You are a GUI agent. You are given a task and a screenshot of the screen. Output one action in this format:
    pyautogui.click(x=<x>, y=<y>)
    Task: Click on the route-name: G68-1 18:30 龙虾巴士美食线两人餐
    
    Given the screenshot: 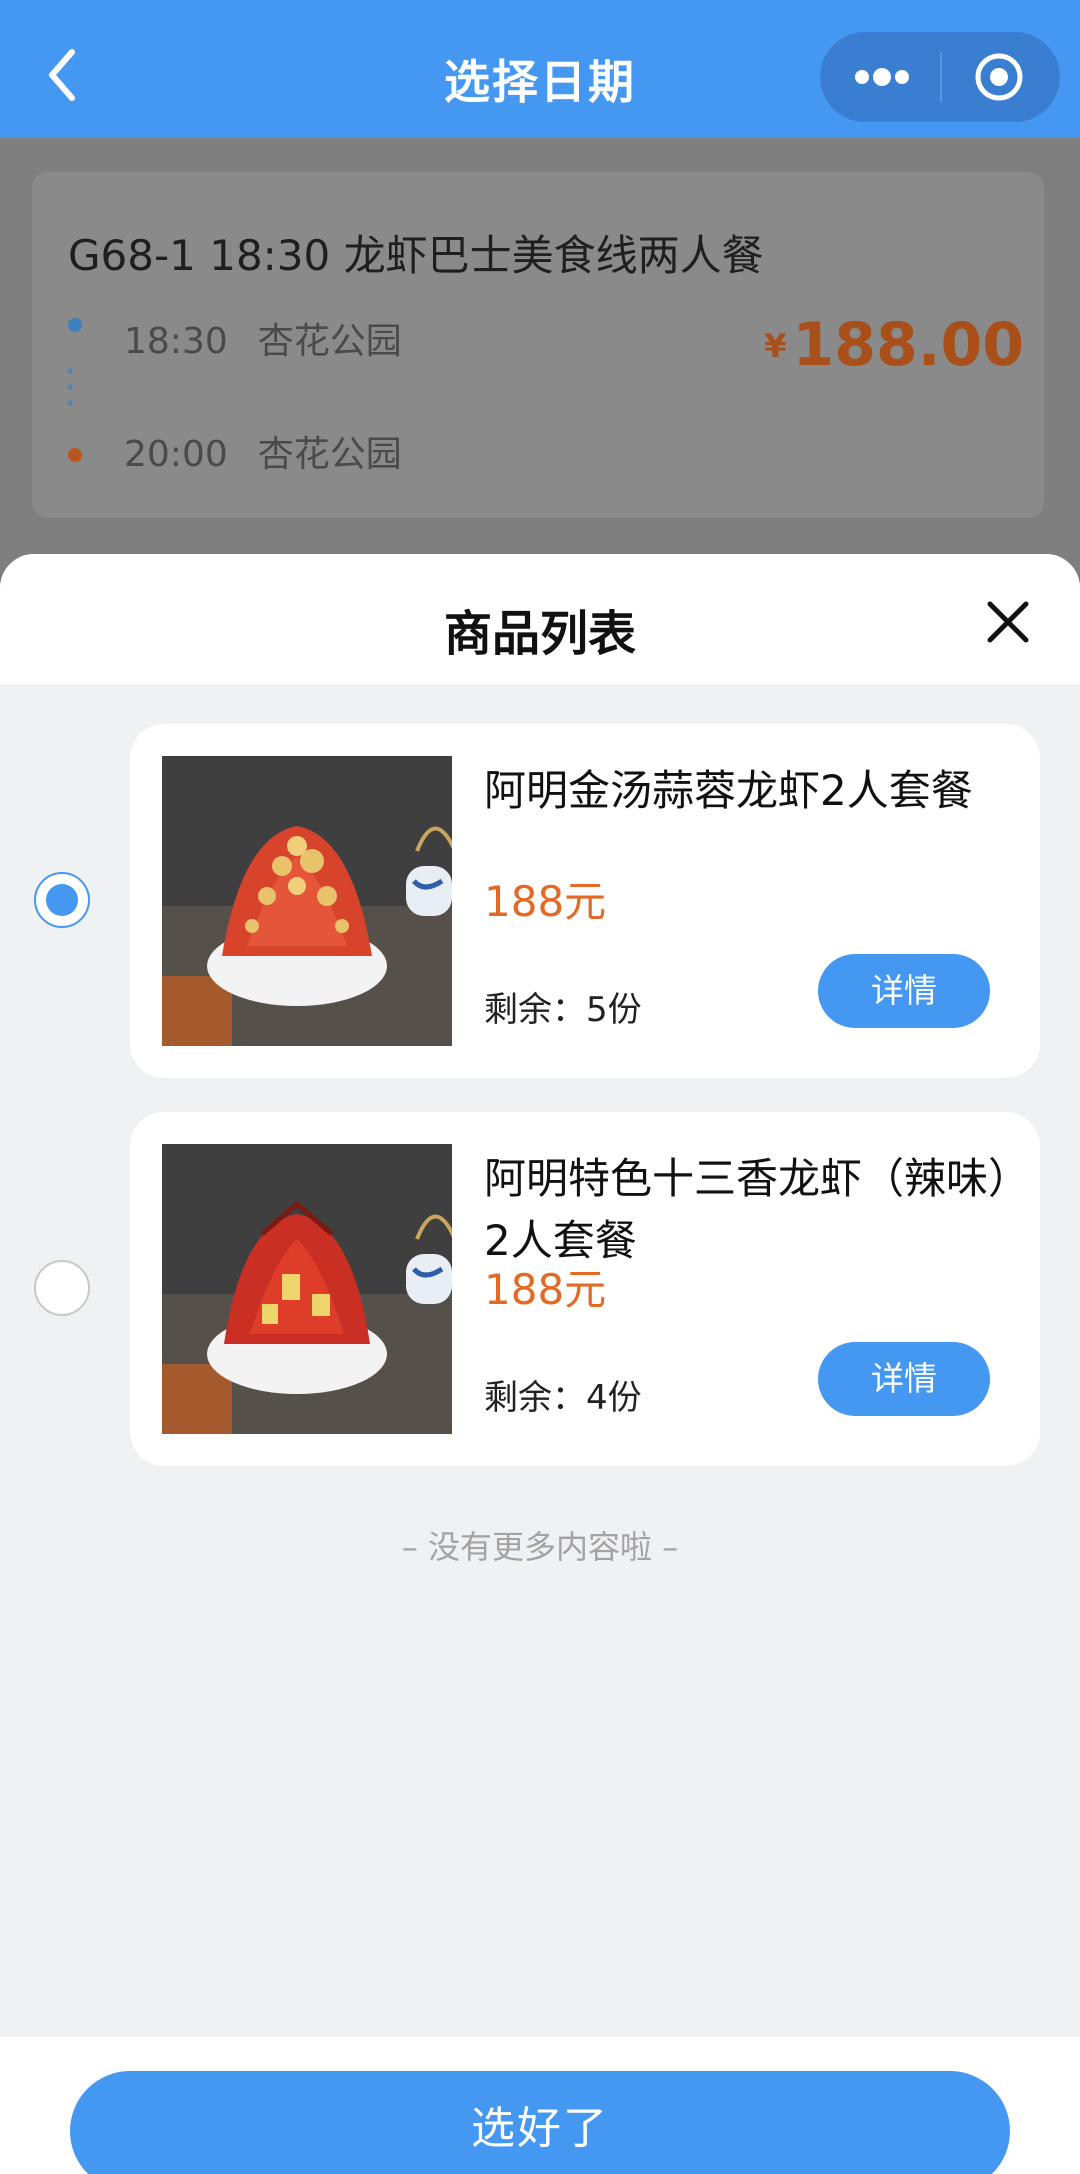 What is the action you would take?
    pyautogui.click(x=416, y=255)
    